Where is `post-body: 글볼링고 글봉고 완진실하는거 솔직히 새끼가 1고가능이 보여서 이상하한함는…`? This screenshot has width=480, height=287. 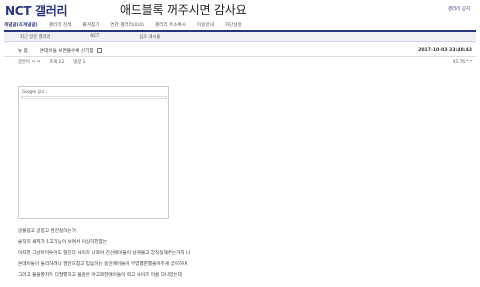 post-body: 글볼링고 글봉고 완진실하는거 솔직히 새끼가 1고가능이 보여서 이상하한함는… is located at coordinates (104, 253).